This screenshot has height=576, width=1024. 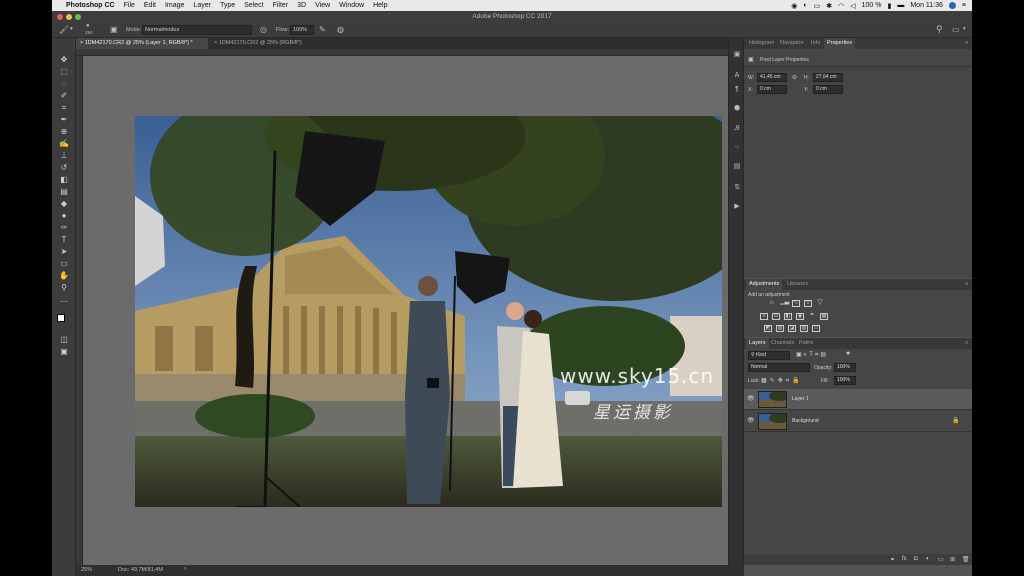 I want to click on workspace-chevron-icon: ▾, so click(x=964, y=29).